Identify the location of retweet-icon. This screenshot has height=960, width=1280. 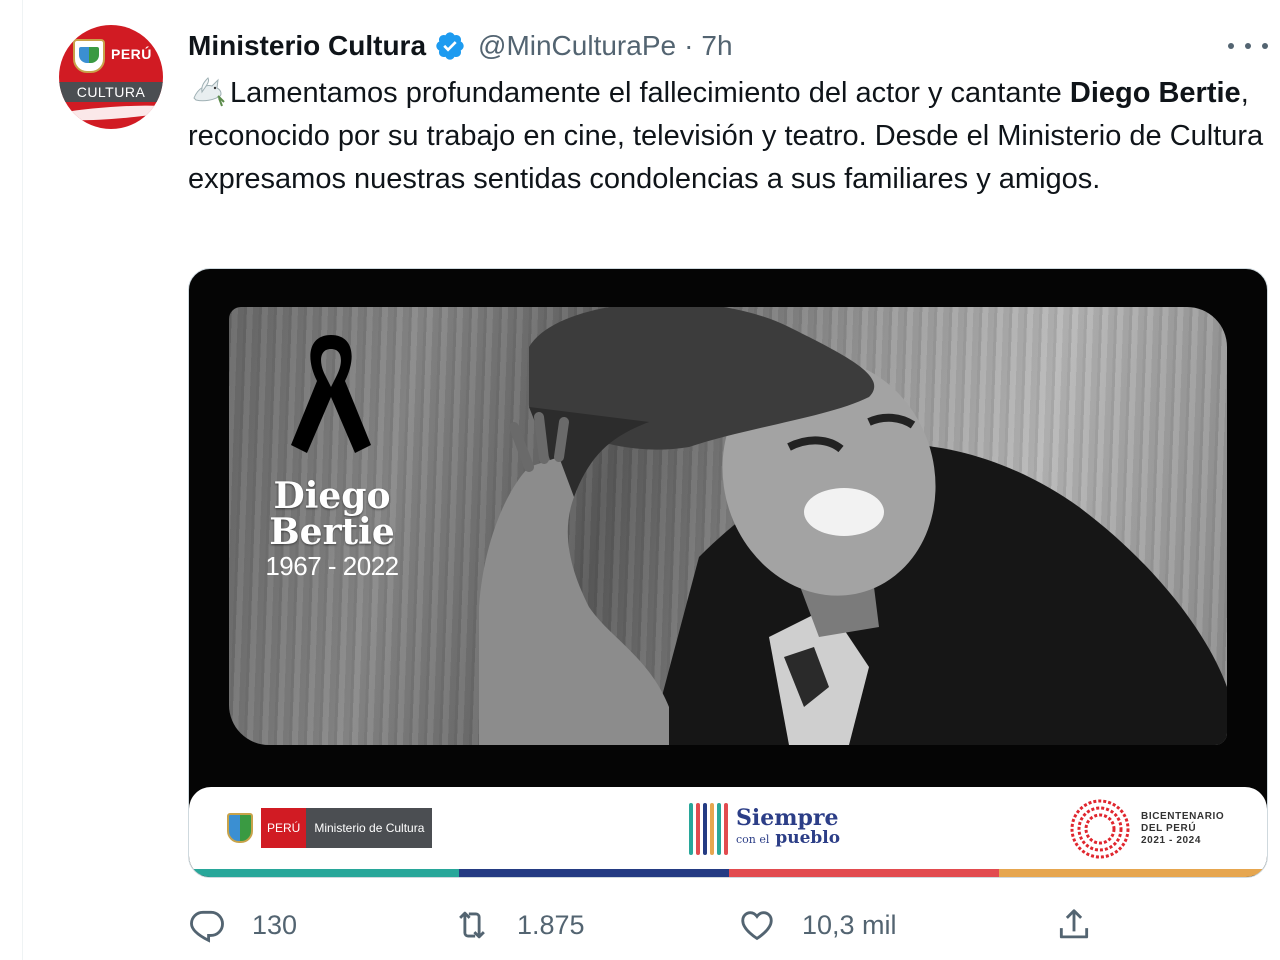
(472, 925).